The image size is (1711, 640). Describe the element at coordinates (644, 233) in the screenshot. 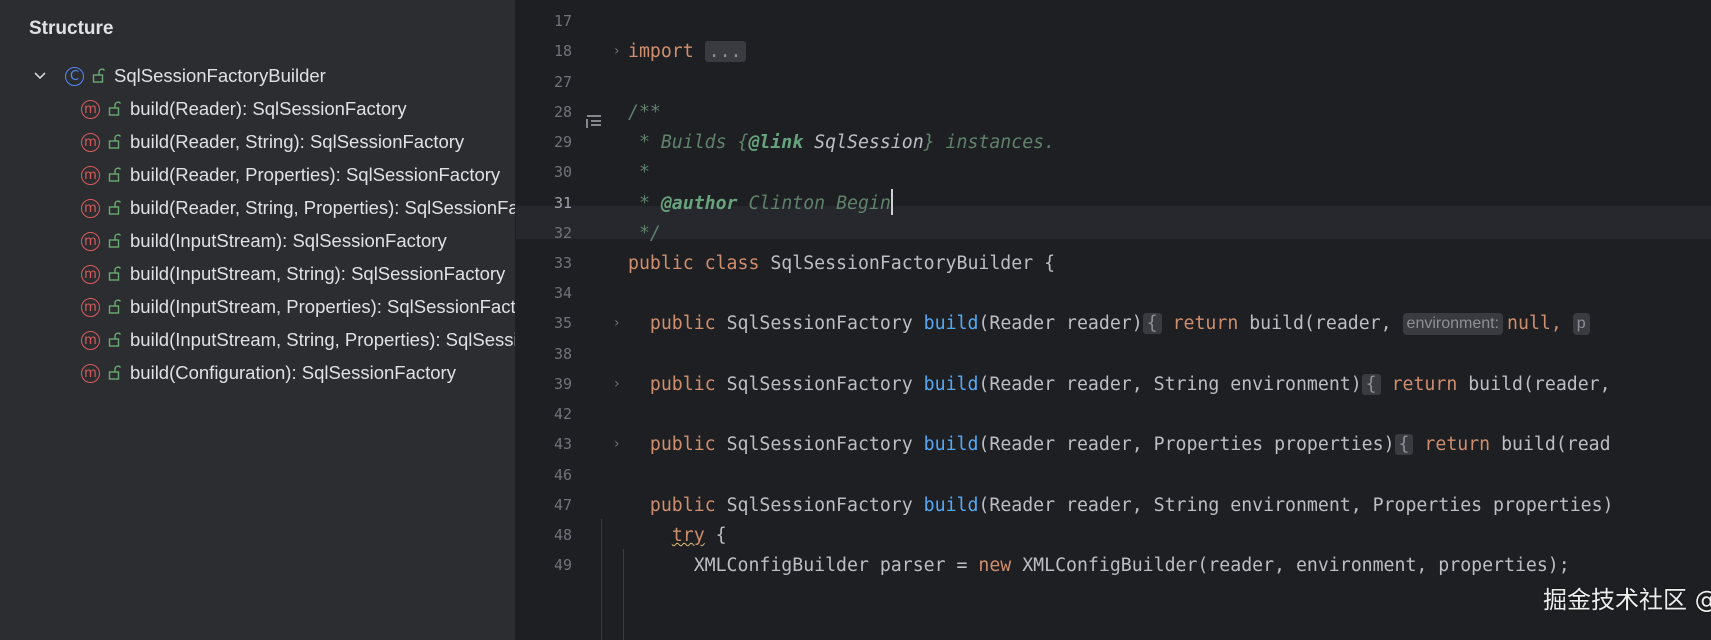

I see `code-line-32: */` at that location.